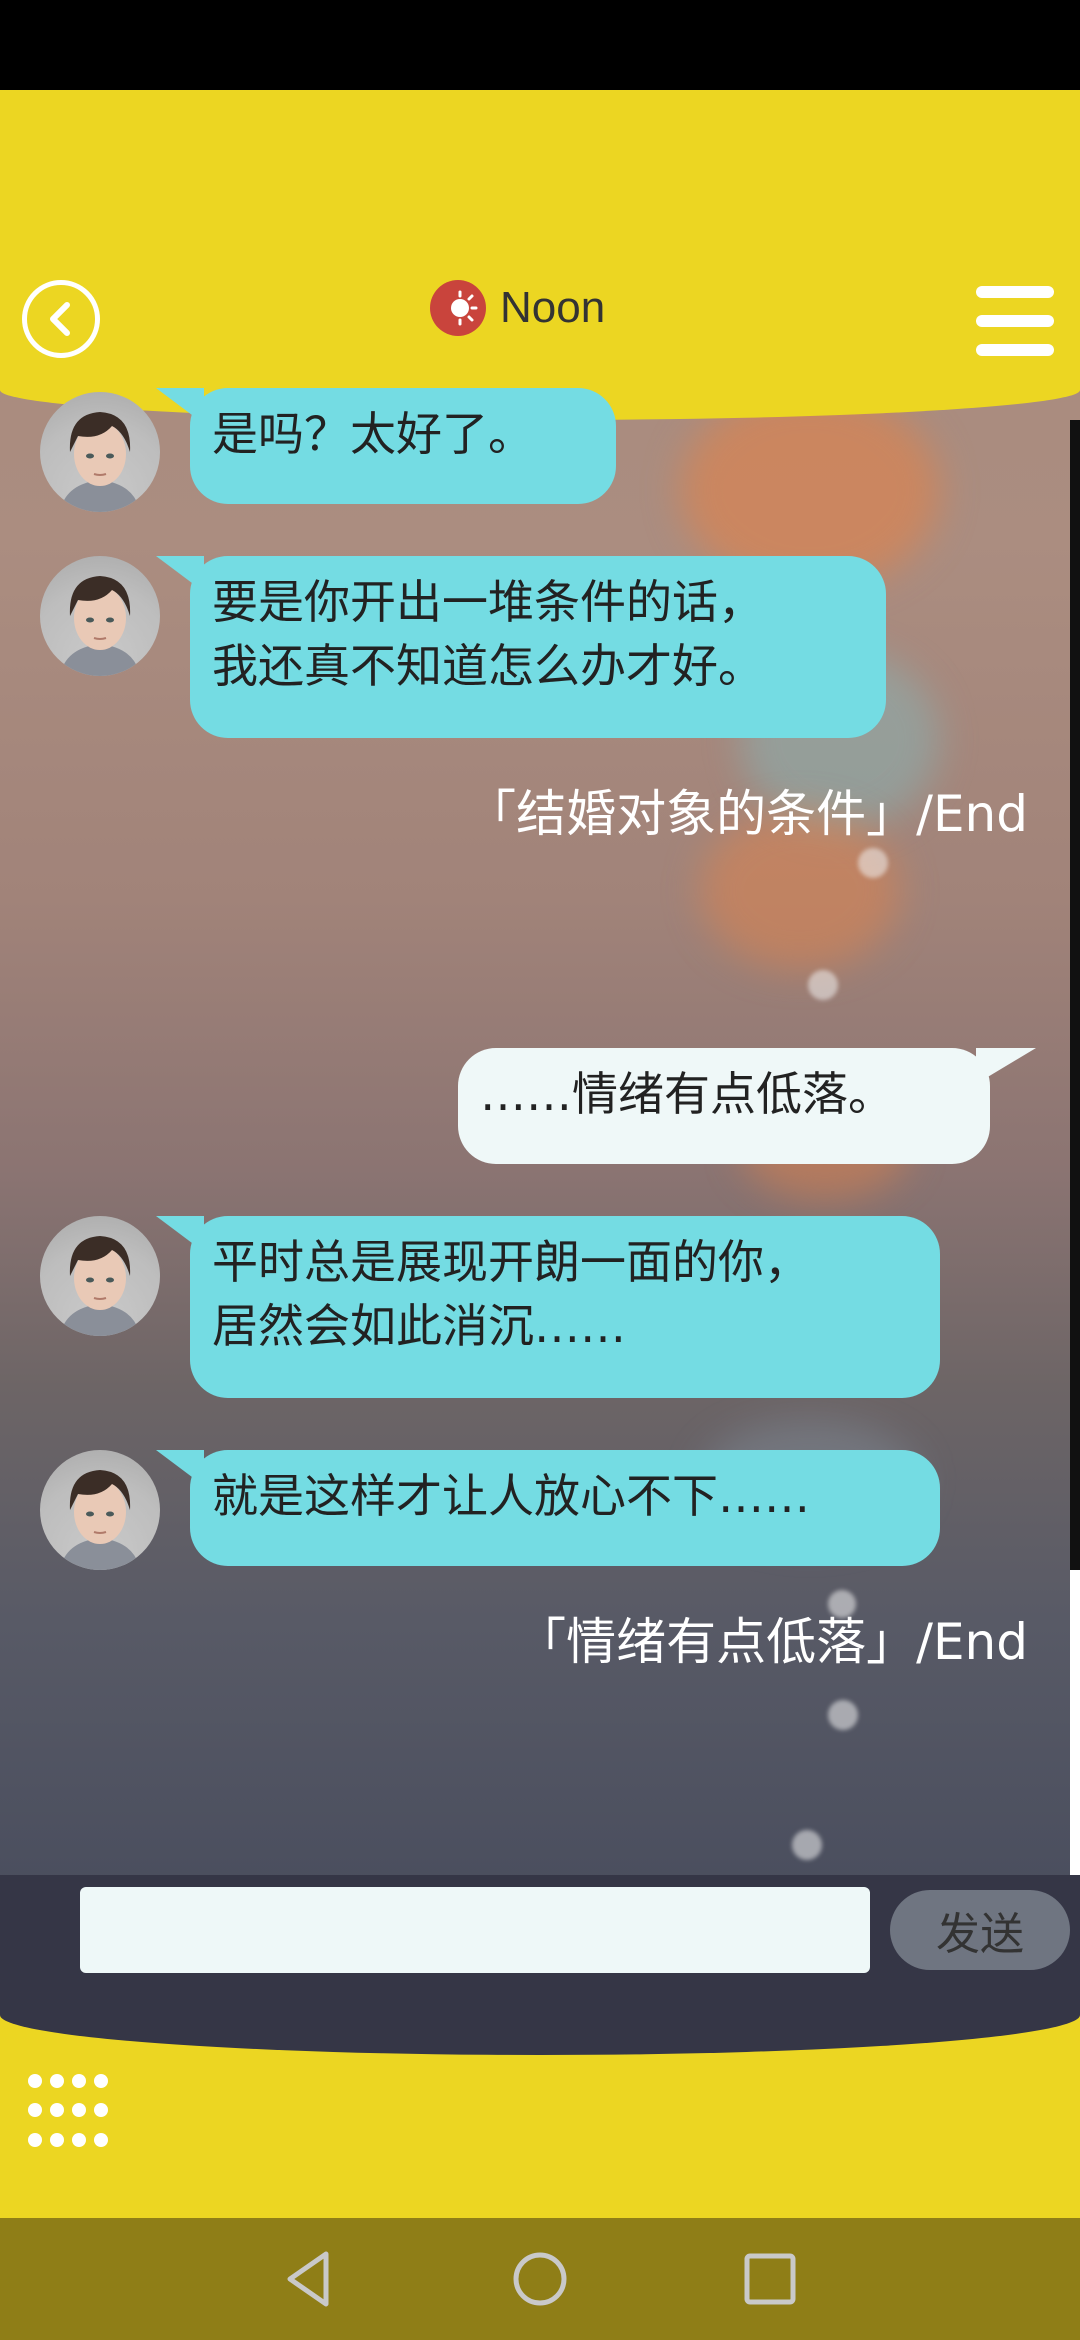 The width and height of the screenshot is (1080, 2340). Describe the element at coordinates (770, 2279) in the screenshot. I see `nav-recents-icon` at that location.